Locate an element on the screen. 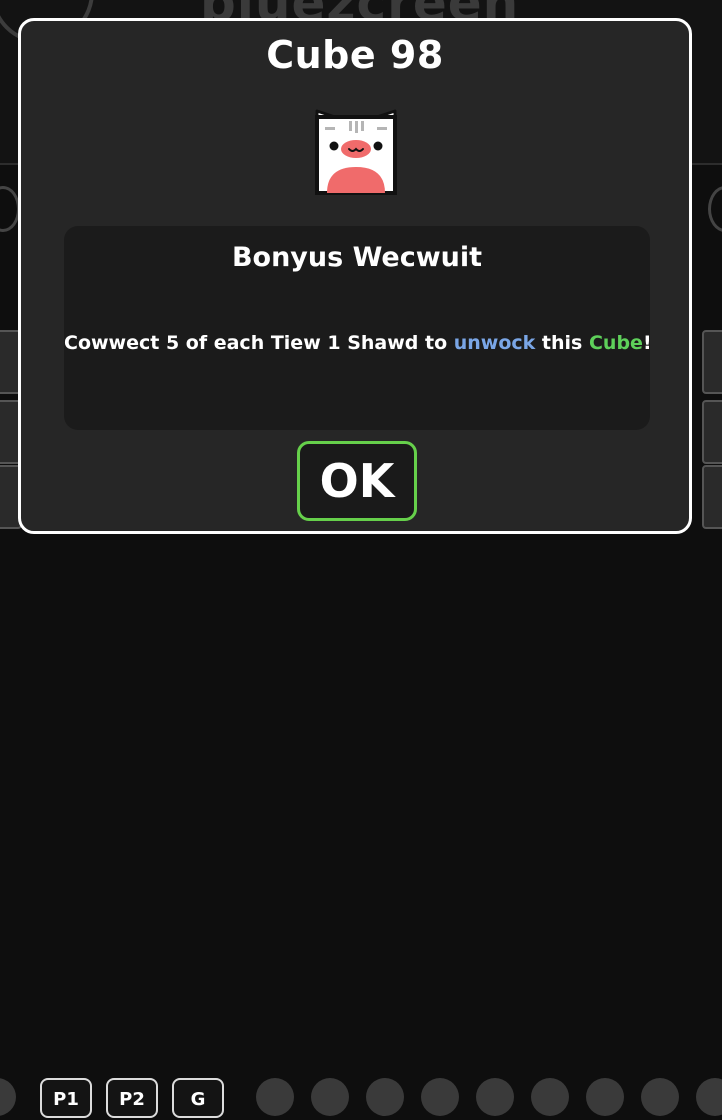 The image size is (722, 1120). page-p2-button: P2 is located at coordinates (132, 1098).